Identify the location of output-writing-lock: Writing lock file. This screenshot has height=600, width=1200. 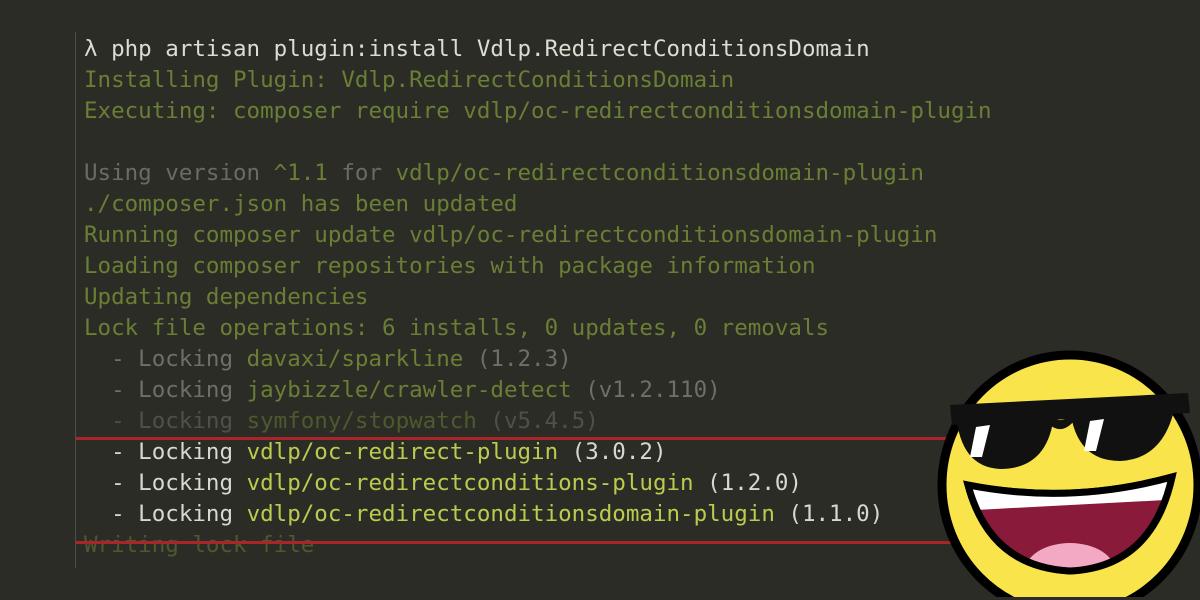
(199, 545).